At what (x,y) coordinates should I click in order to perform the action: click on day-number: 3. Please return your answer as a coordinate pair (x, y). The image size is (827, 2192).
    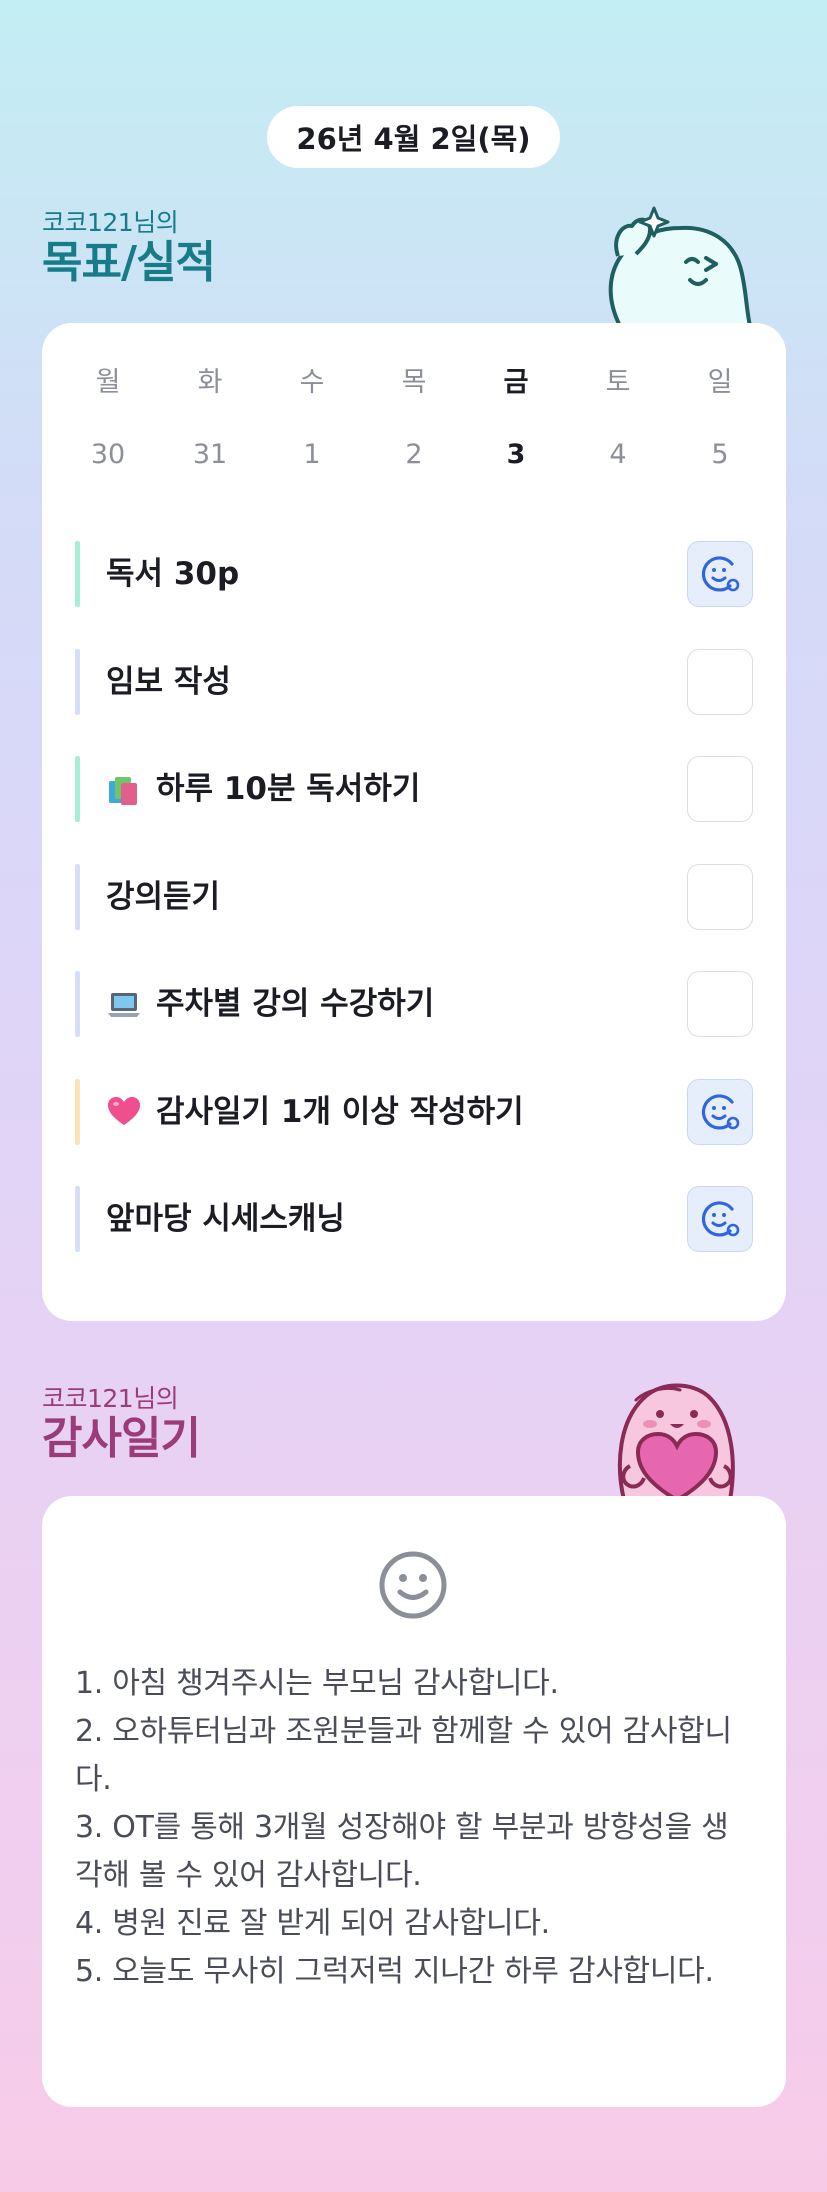
    Looking at the image, I should click on (516, 454).